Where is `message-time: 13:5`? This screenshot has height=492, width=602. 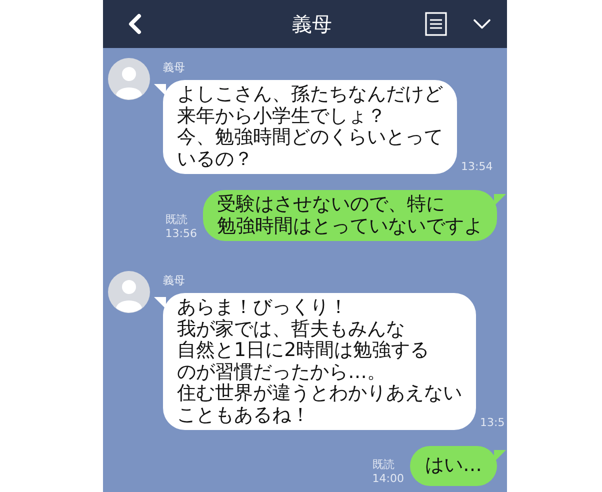
message-time: 13:5 is located at coordinates (492, 423).